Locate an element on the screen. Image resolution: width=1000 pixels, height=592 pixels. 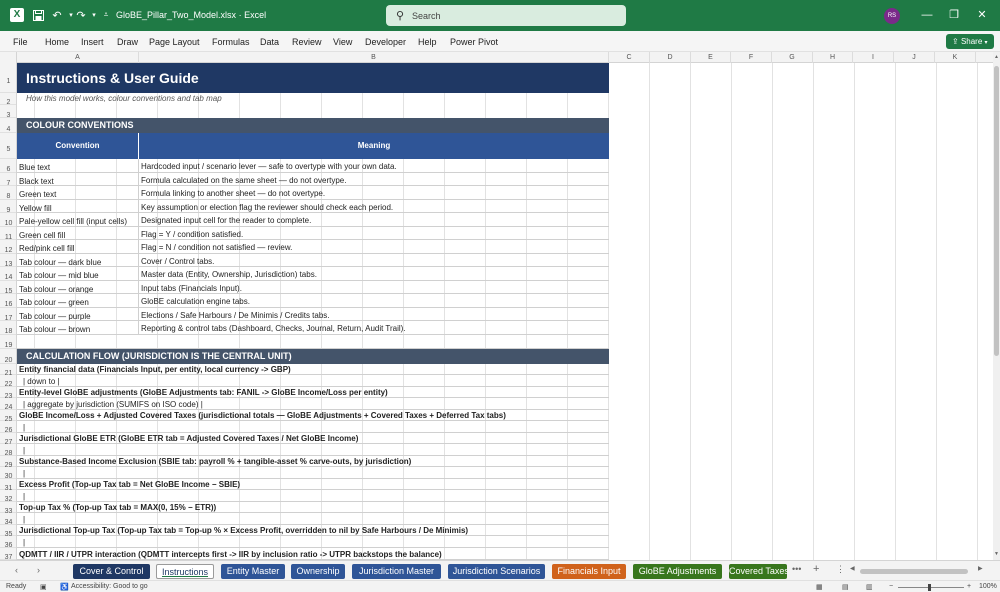
vertical-scrollbar: ▲ ▼ is located at coordinates (996, 306).